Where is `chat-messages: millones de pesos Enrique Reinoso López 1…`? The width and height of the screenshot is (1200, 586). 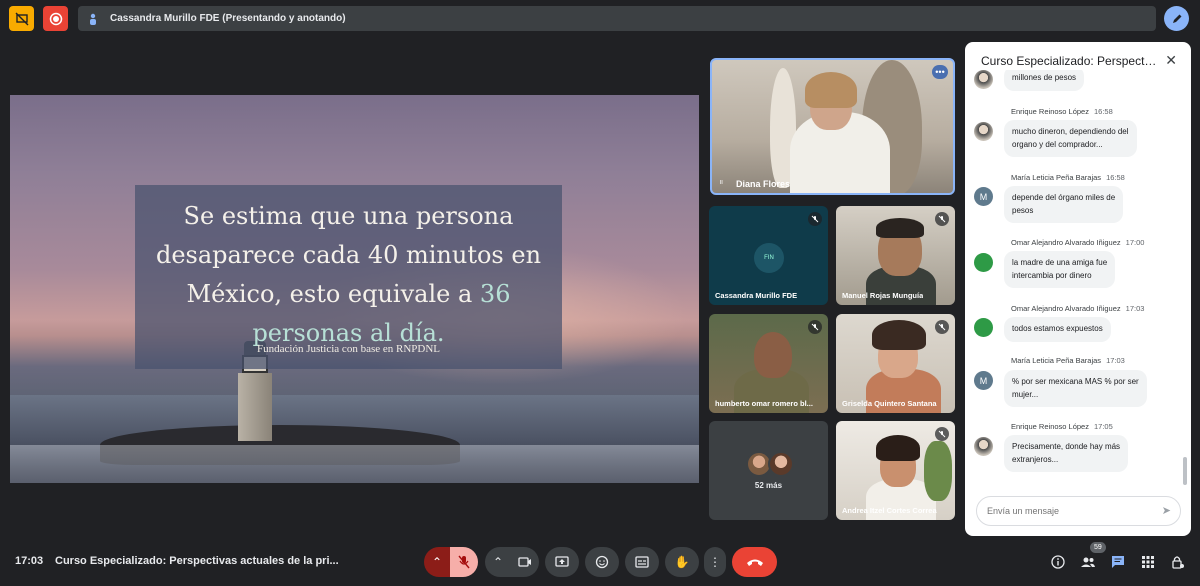 chat-messages: millones de pesos Enrique Reinoso López 1… is located at coordinates (1078, 280).